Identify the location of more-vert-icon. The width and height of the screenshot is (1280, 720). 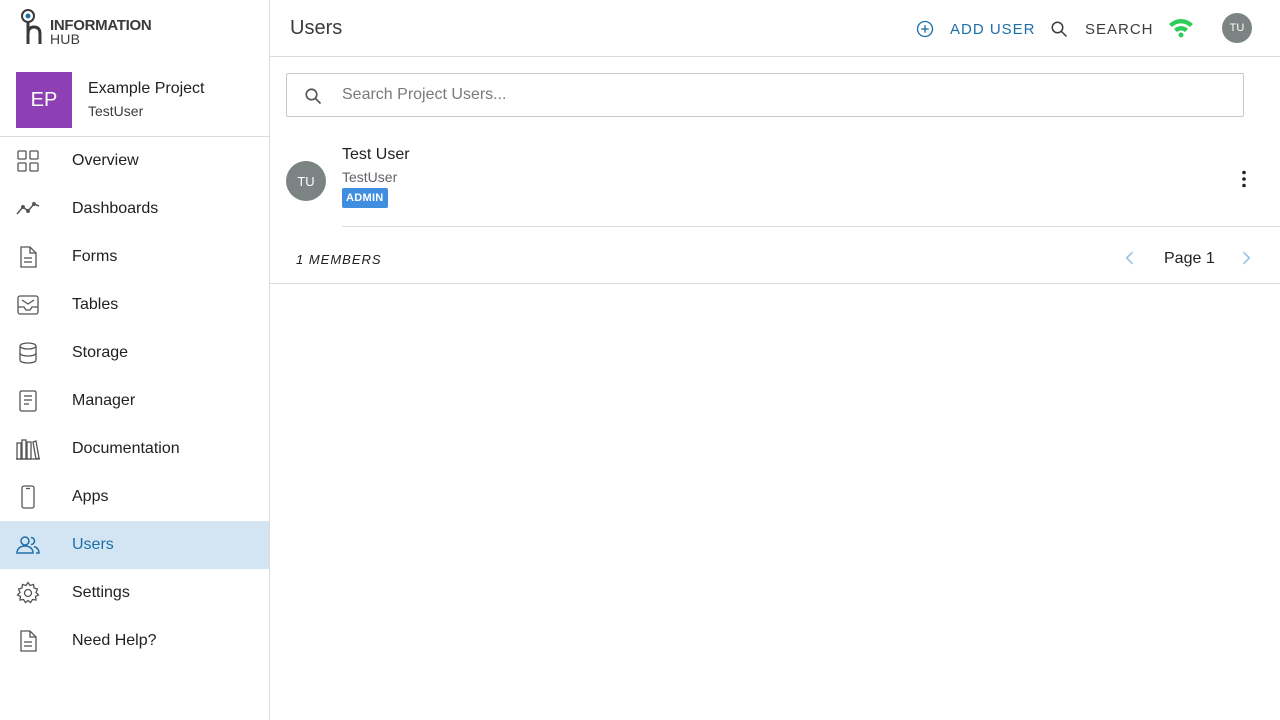
(1244, 179).